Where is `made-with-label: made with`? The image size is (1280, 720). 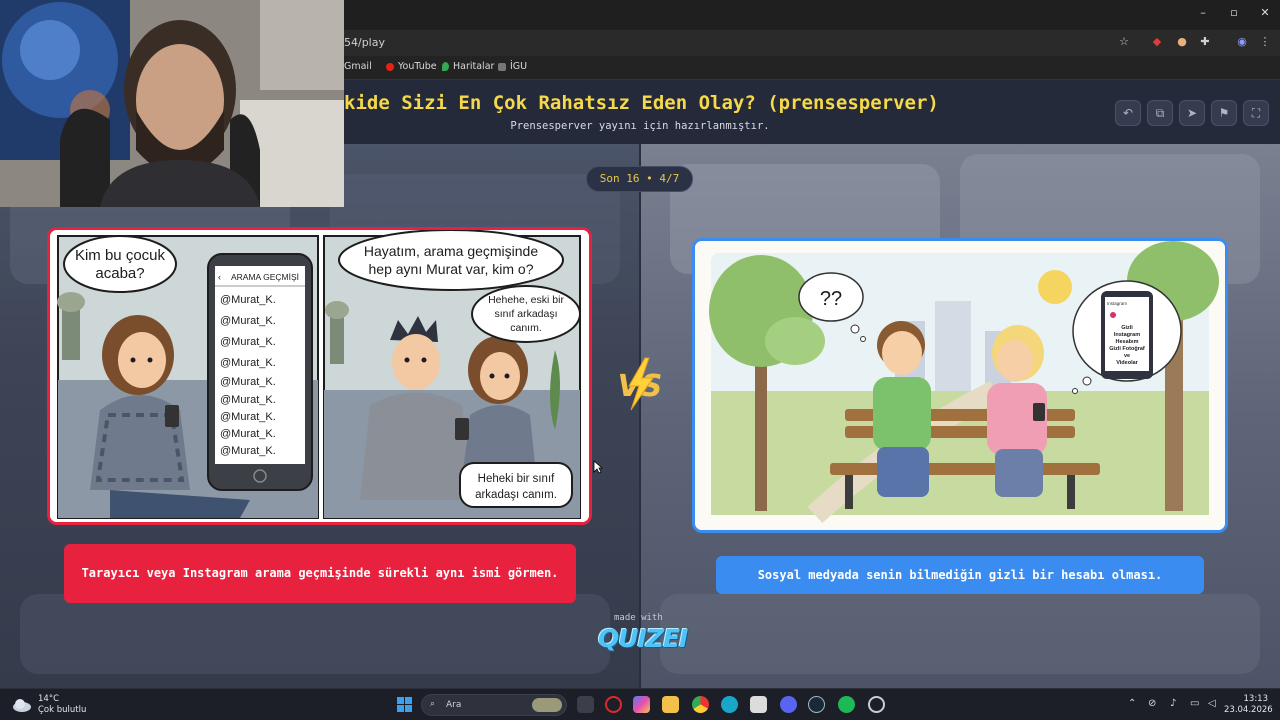
made-with-label: made with is located at coordinates (638, 618).